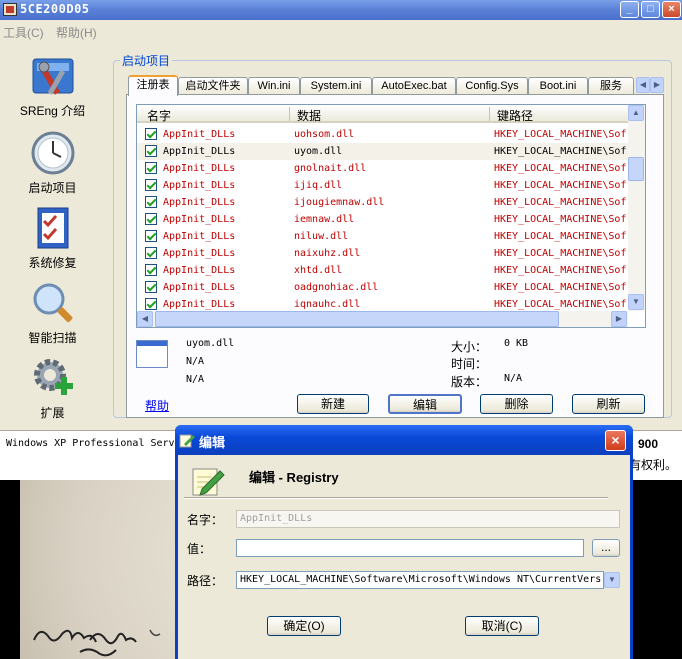 The width and height of the screenshot is (682, 659). Describe the element at coordinates (650, 9) in the screenshot. I see `maximize-button: □` at that location.